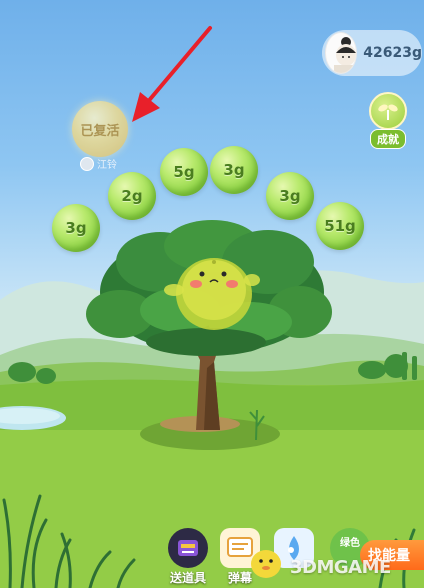 The width and height of the screenshot is (424, 588). What do you see at coordinates (187, 578) in the screenshot?
I see `send-props-label: 送道具` at bounding box center [187, 578].